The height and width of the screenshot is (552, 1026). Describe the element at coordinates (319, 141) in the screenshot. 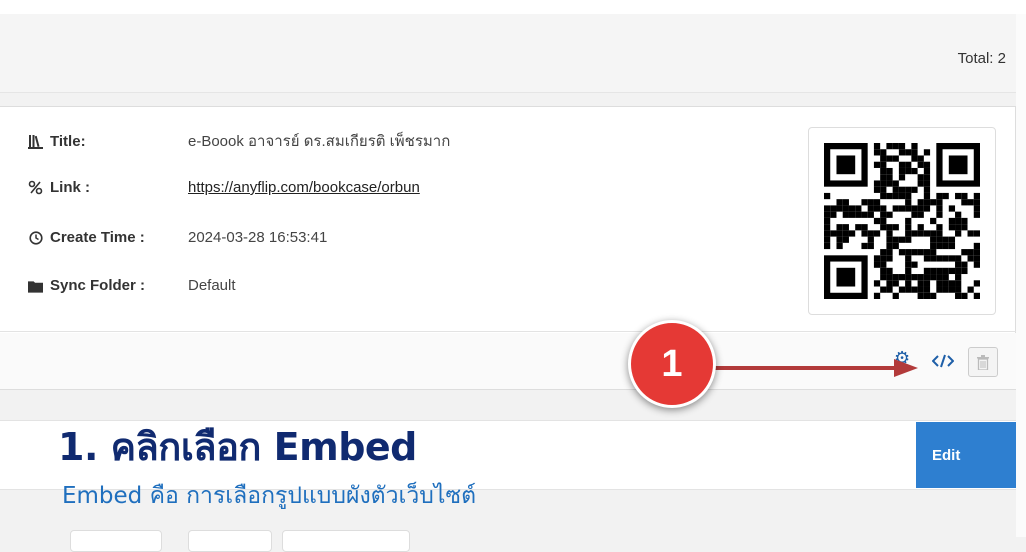

I see `title-value: e-Boook อาจารย์ ดร.สมเกียรติ เพ็ชรมาก` at that location.